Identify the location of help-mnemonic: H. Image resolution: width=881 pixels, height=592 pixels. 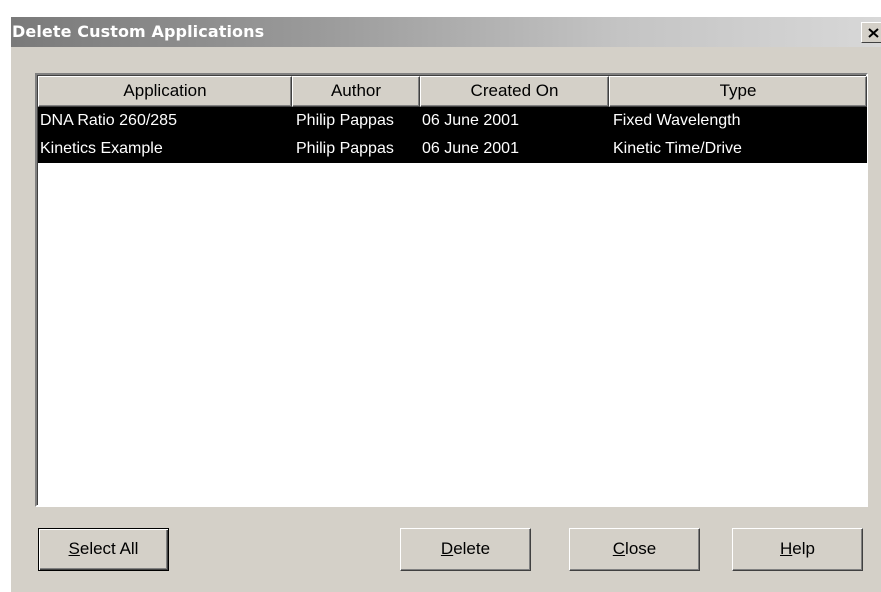
(786, 548).